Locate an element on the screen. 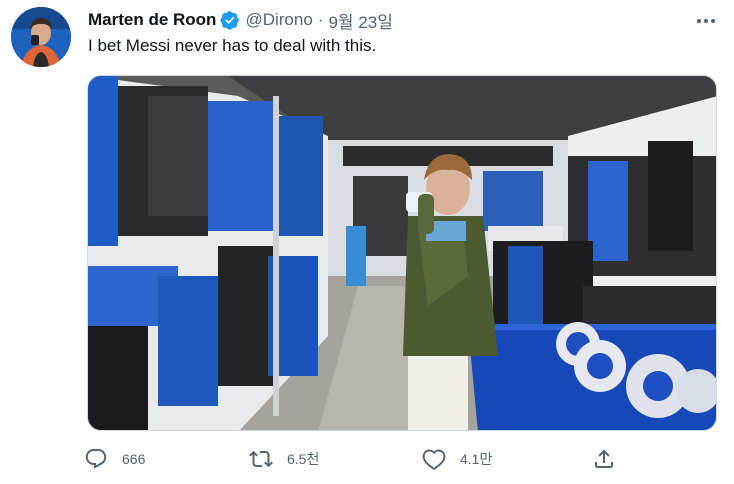 The width and height of the screenshot is (734, 484). avatar-image is located at coordinates (41, 37).